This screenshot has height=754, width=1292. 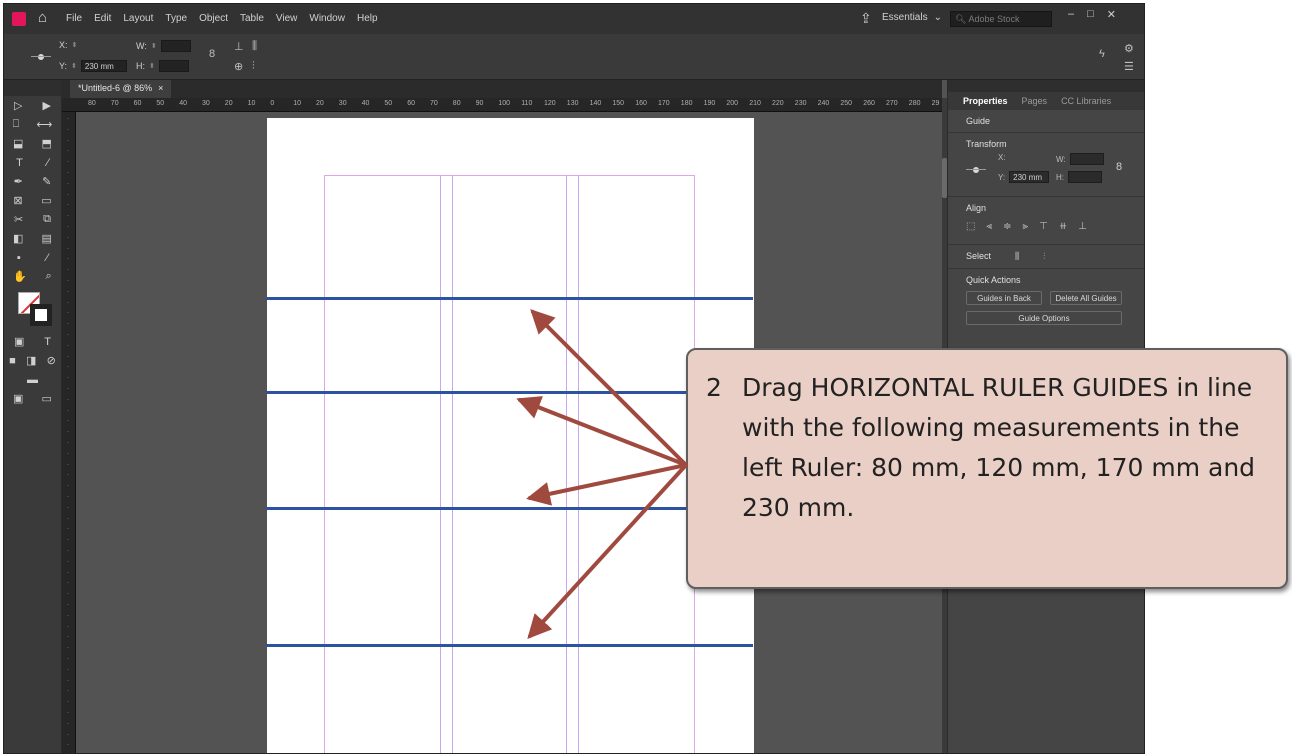 I want to click on gradient-feather-tool-icon: ▤, so click(x=47, y=238).